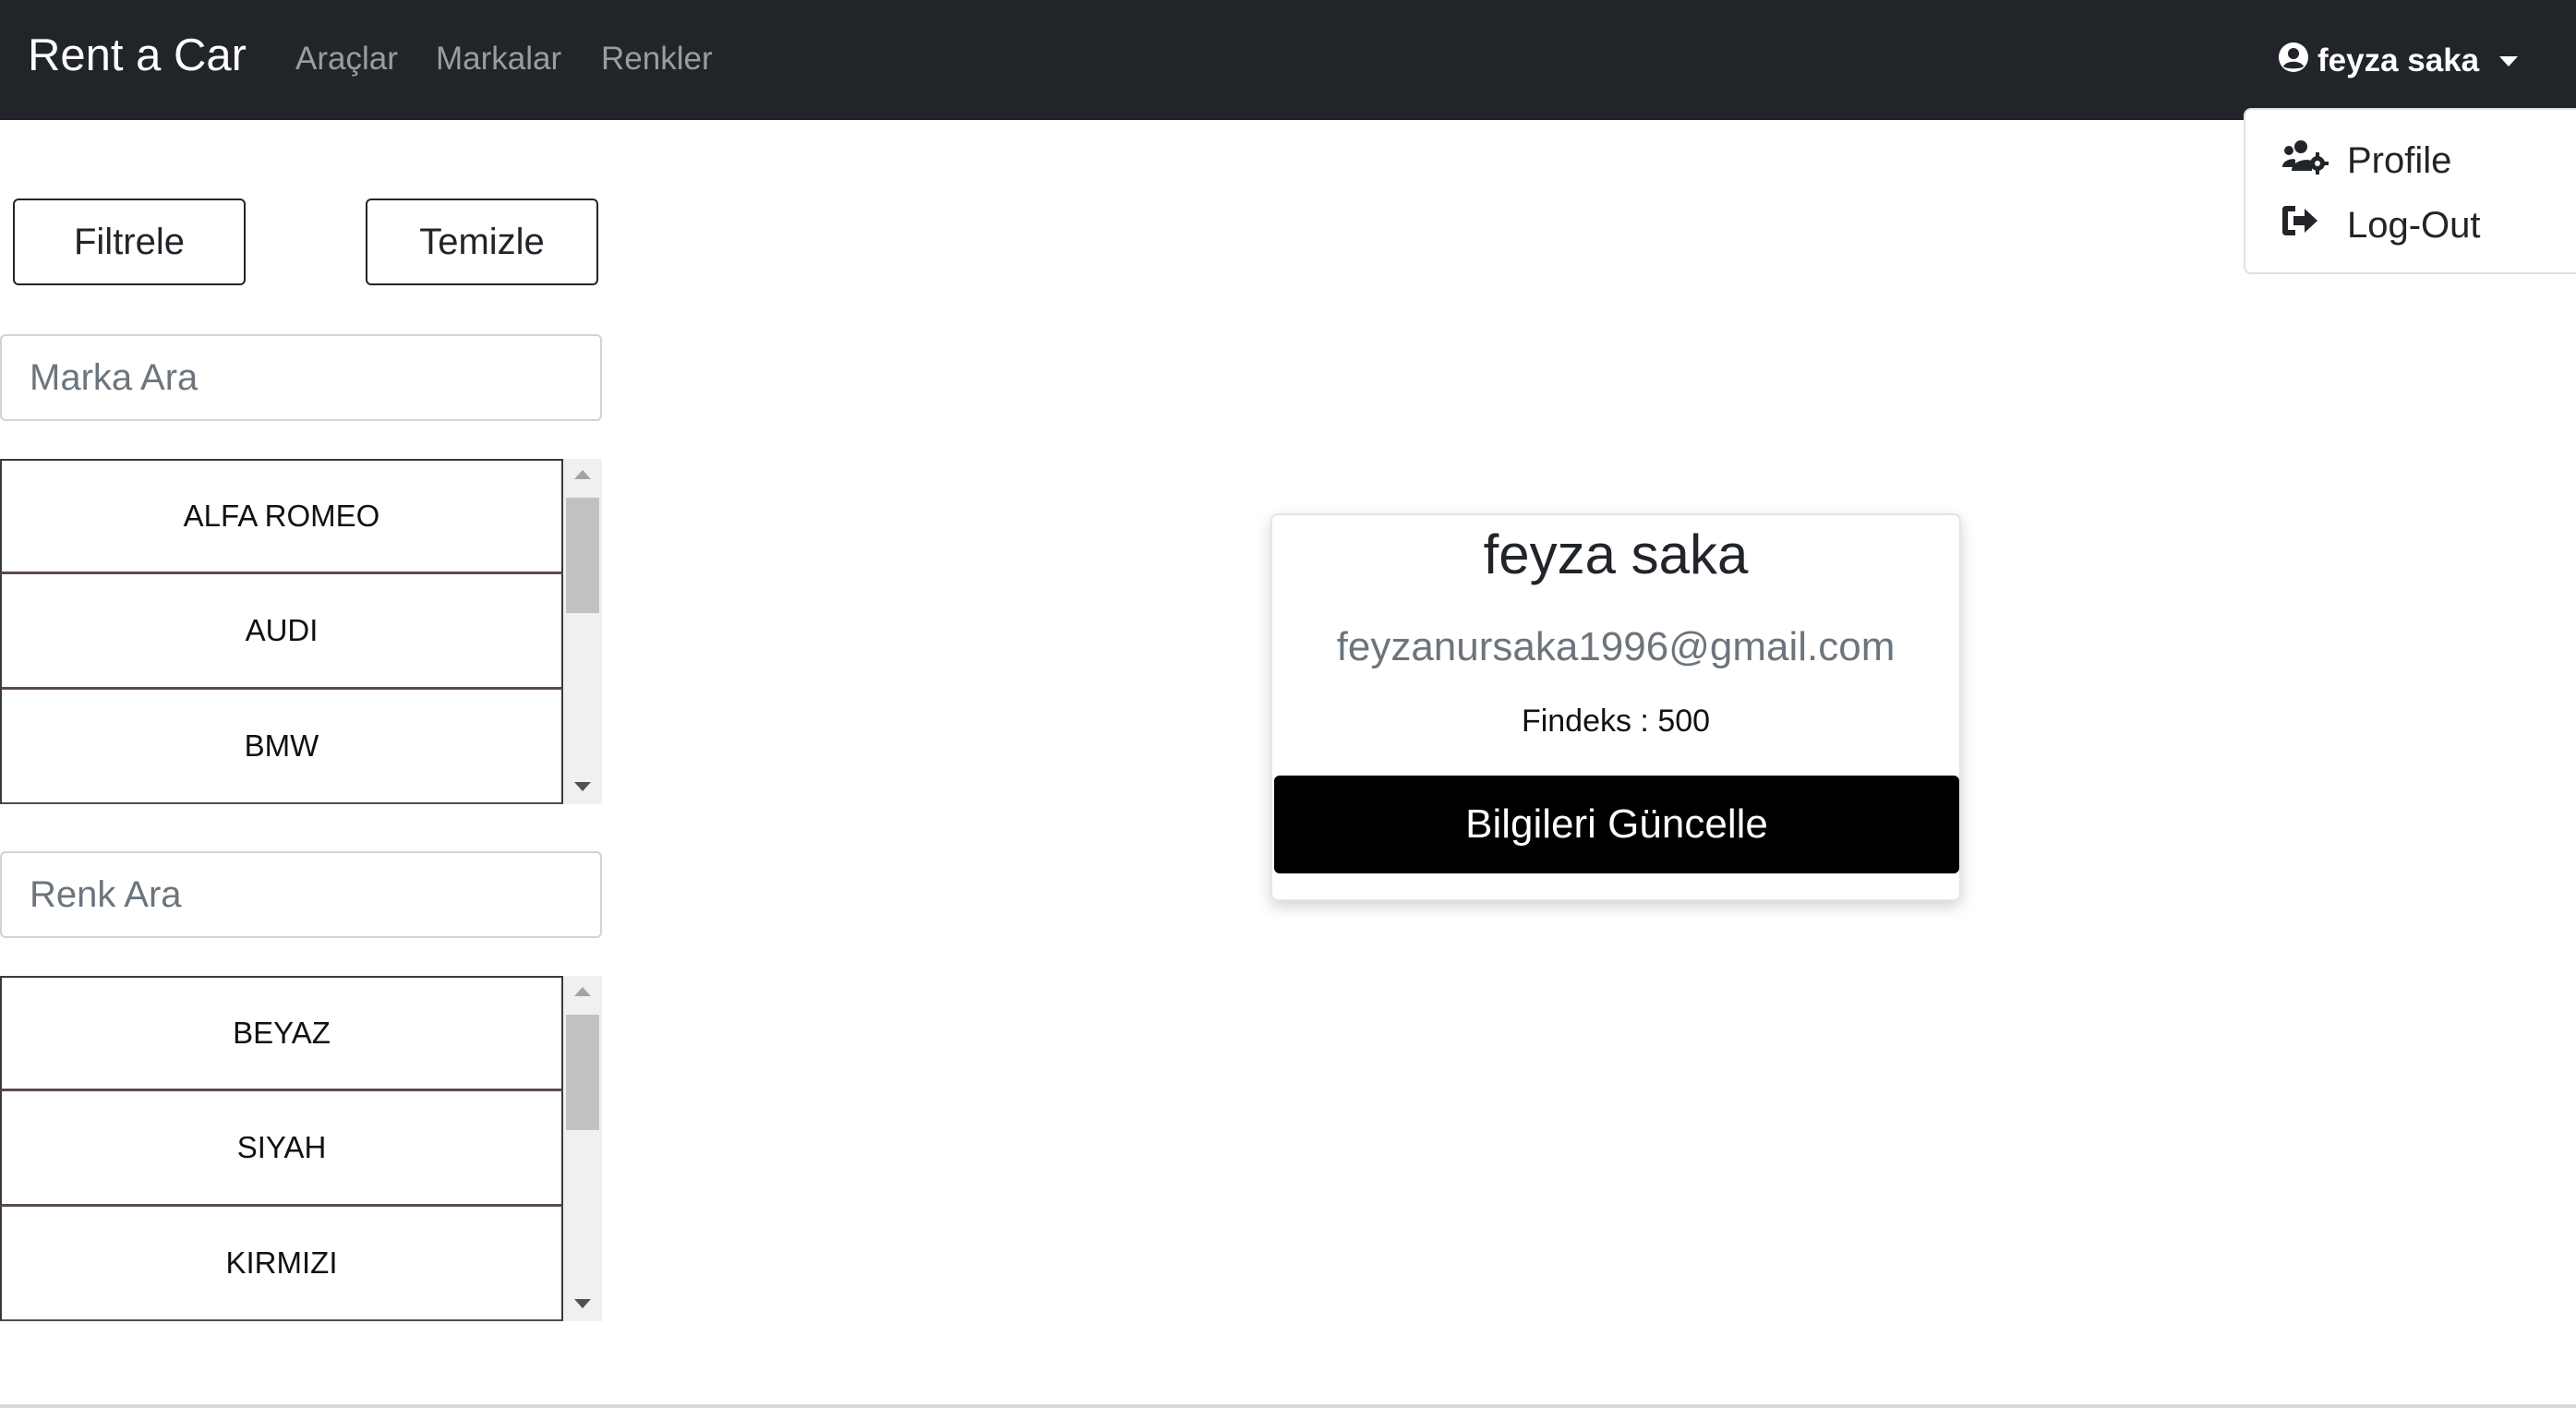  What do you see at coordinates (2410, 191) in the screenshot?
I see `user-dropdown-menu: Profile Log-Out` at bounding box center [2410, 191].